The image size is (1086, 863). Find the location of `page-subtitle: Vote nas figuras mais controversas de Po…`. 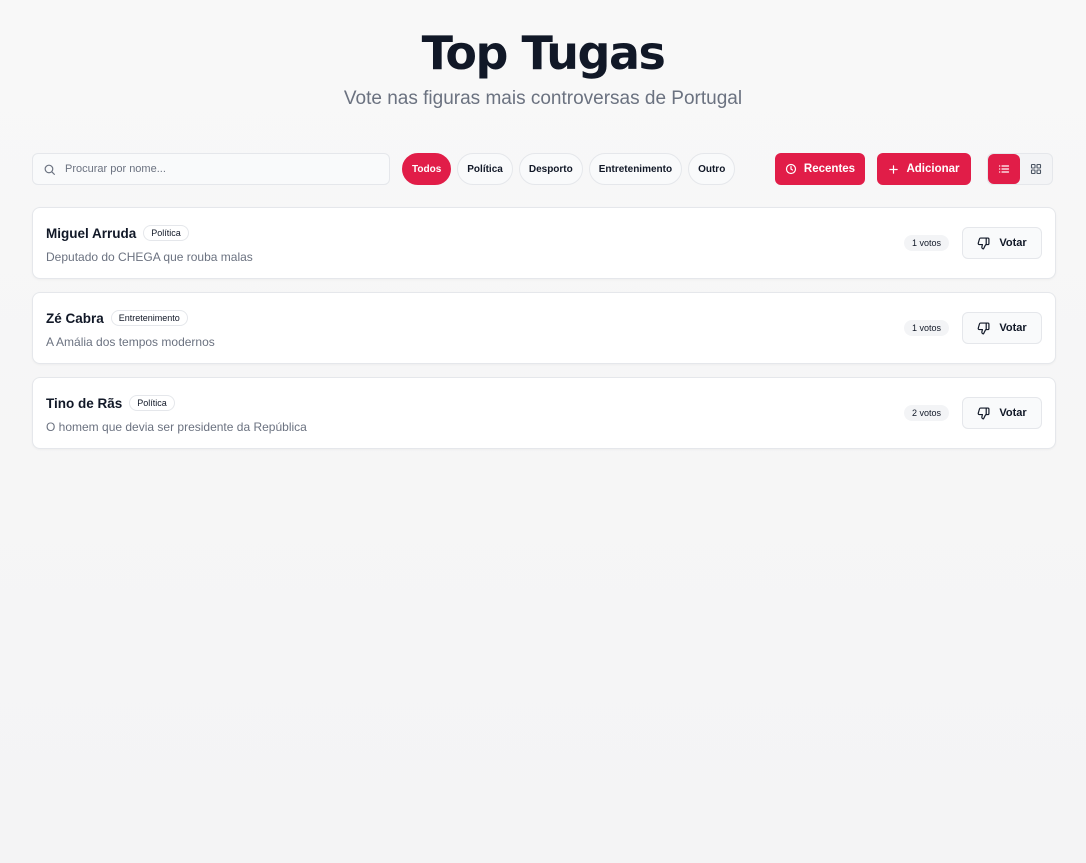

page-subtitle: Vote nas figuras mais controversas de Po… is located at coordinates (543, 98).